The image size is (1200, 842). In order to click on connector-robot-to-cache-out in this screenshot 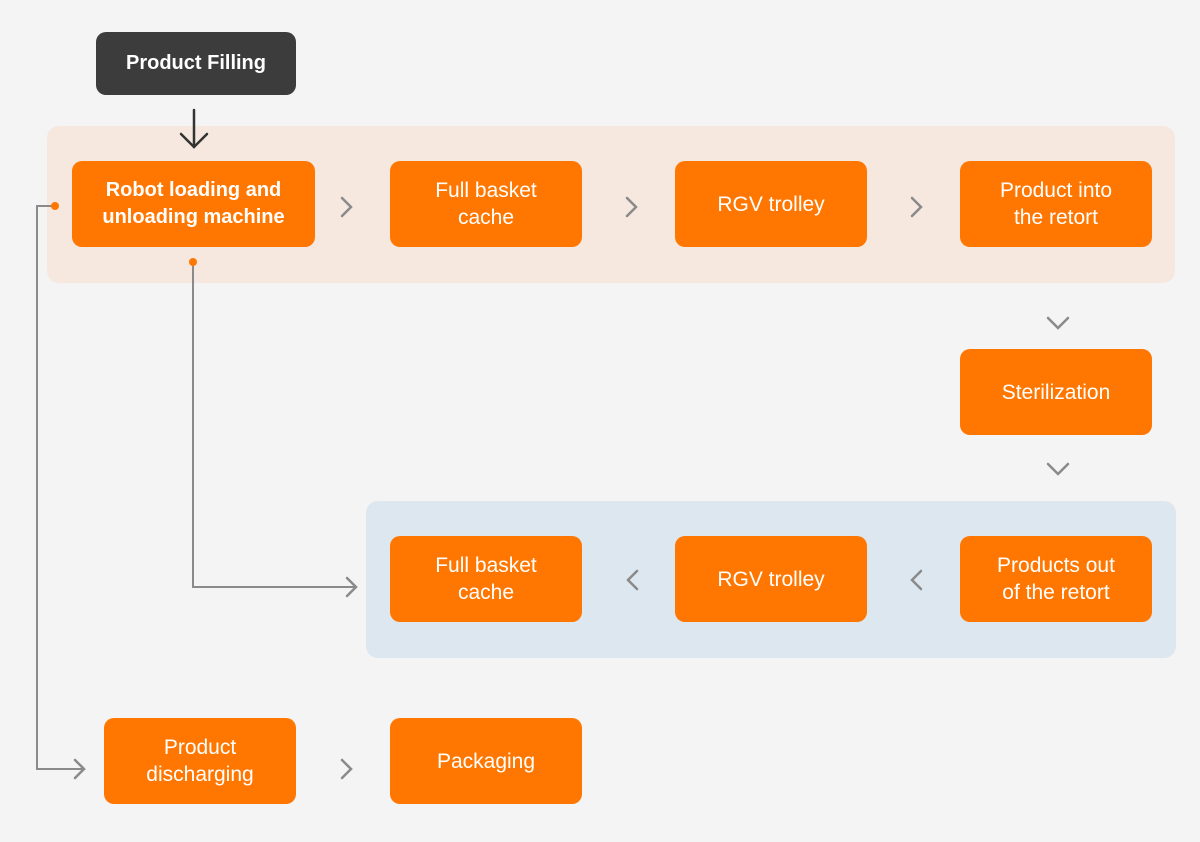, I will do `click(273, 428)`.